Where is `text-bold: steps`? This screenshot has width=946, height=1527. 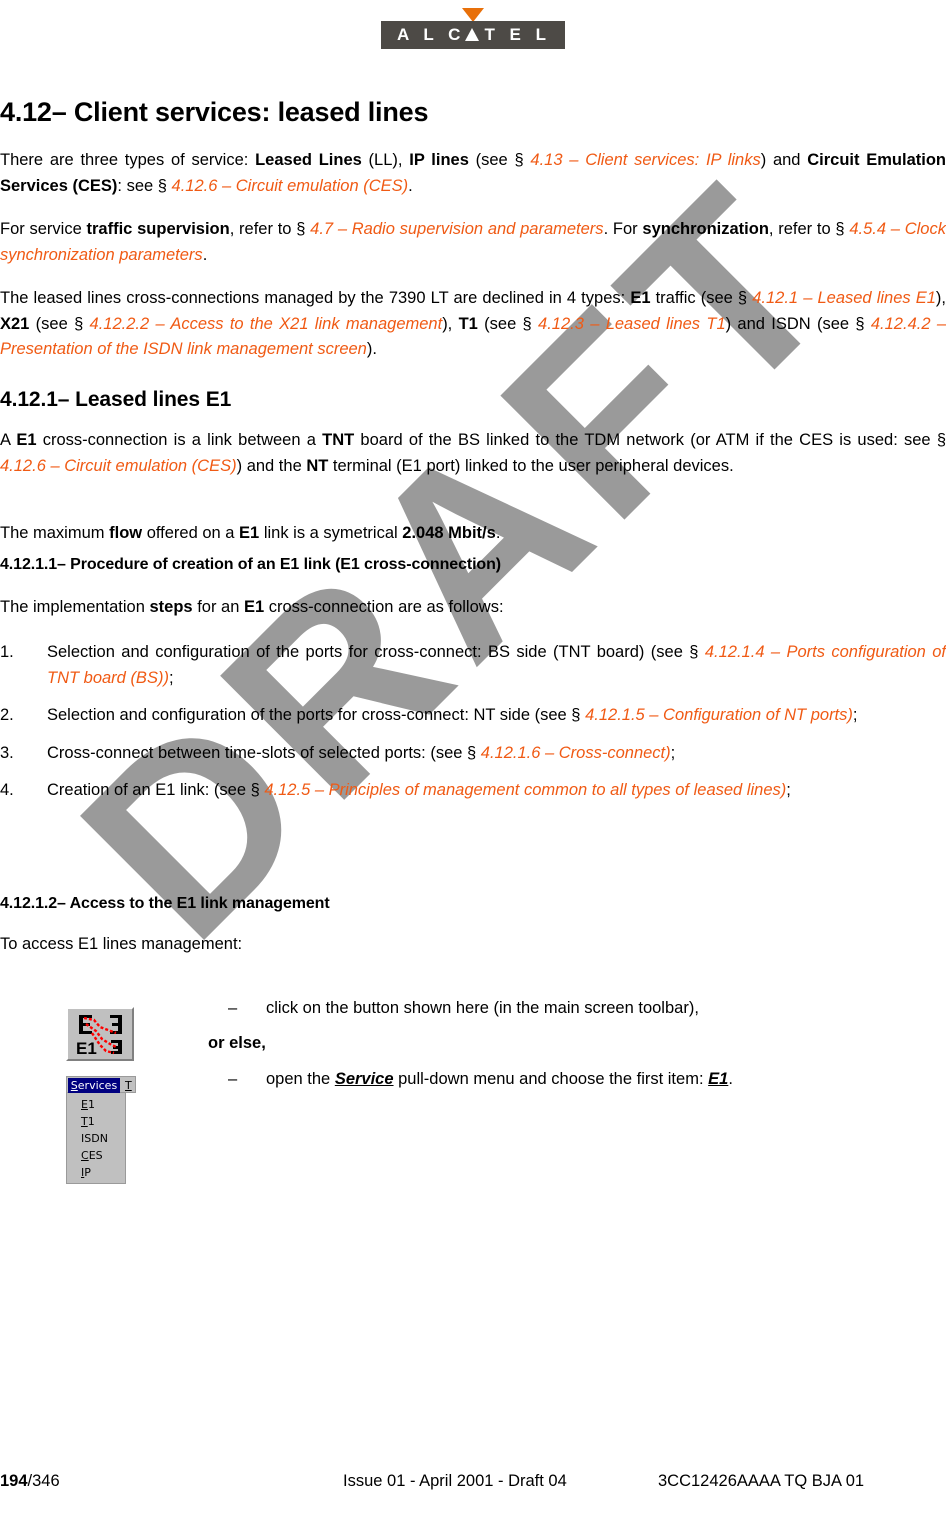 text-bold: steps is located at coordinates (171, 607).